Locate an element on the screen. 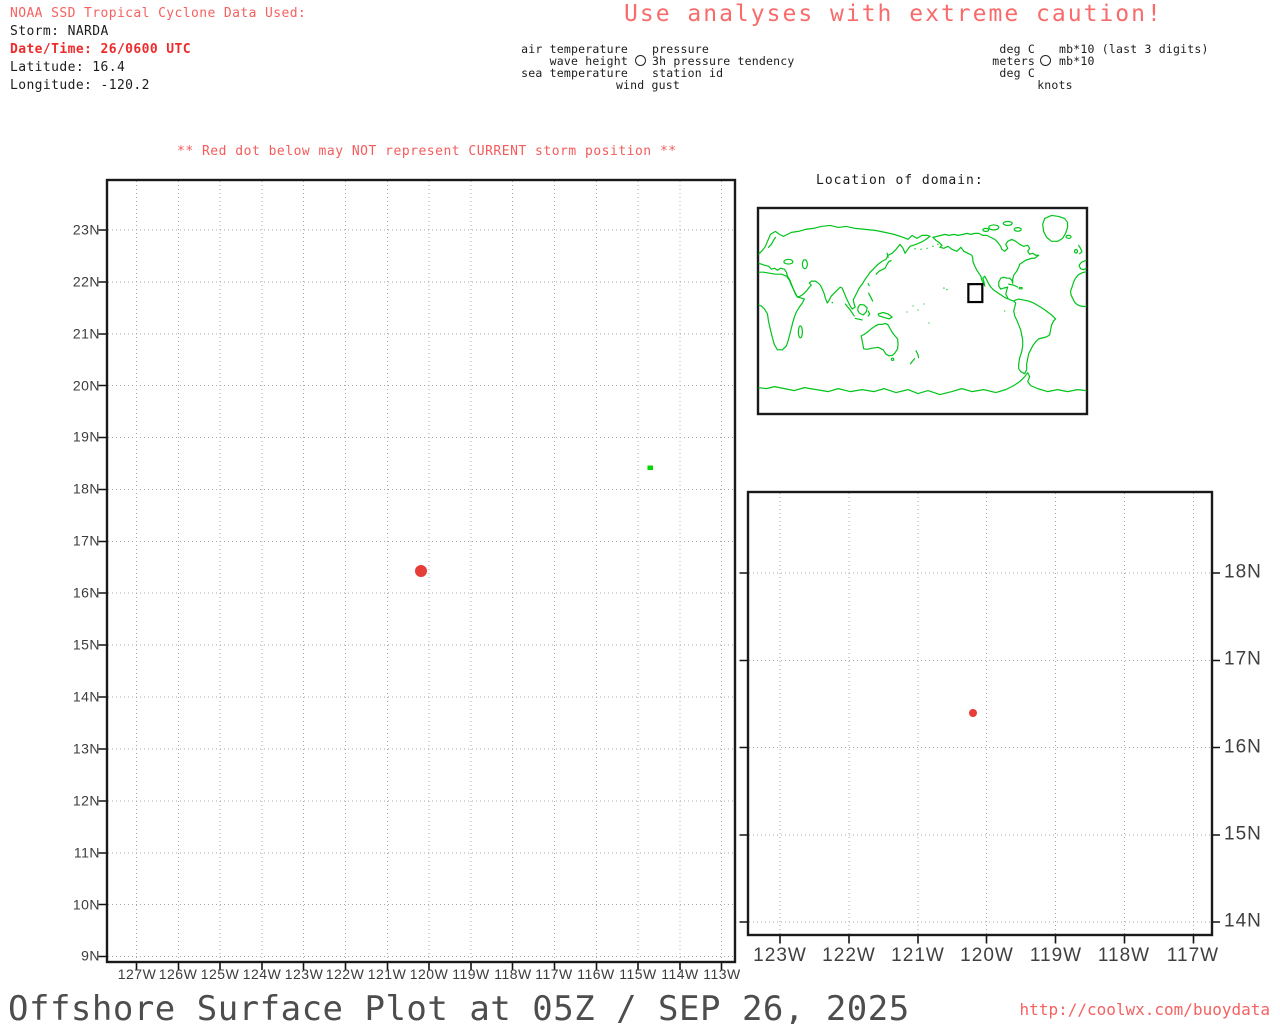 The width and height of the screenshot is (1280, 1024). y-tick-label: 22N is located at coordinates (86, 281).